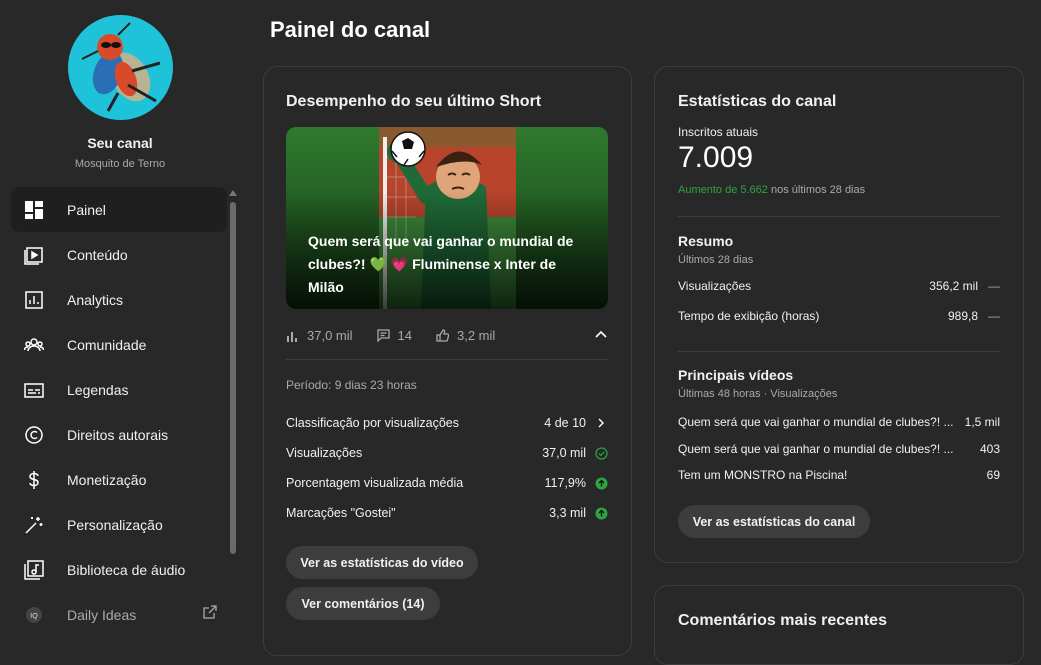 The height and width of the screenshot is (665, 1041). Describe the element at coordinates (107, 344) in the screenshot. I see `sidebar-item-label: Comunidade` at that location.